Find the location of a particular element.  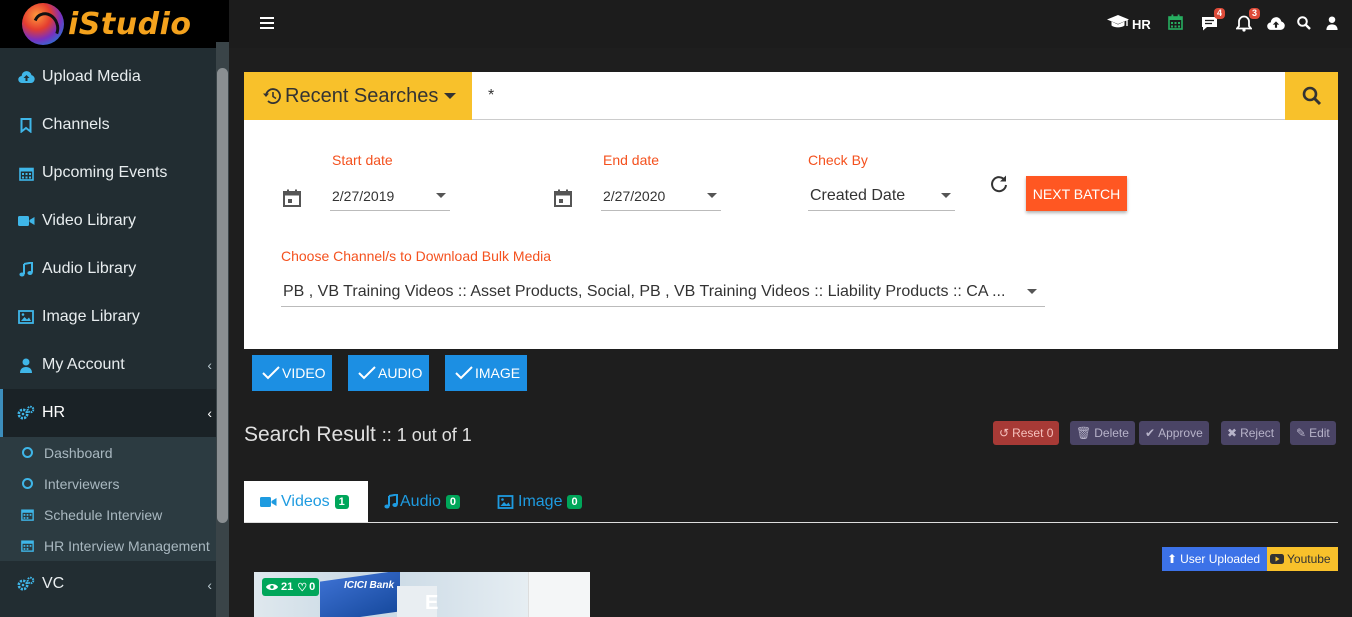

tab-image: Image 0 is located at coordinates (539, 501).